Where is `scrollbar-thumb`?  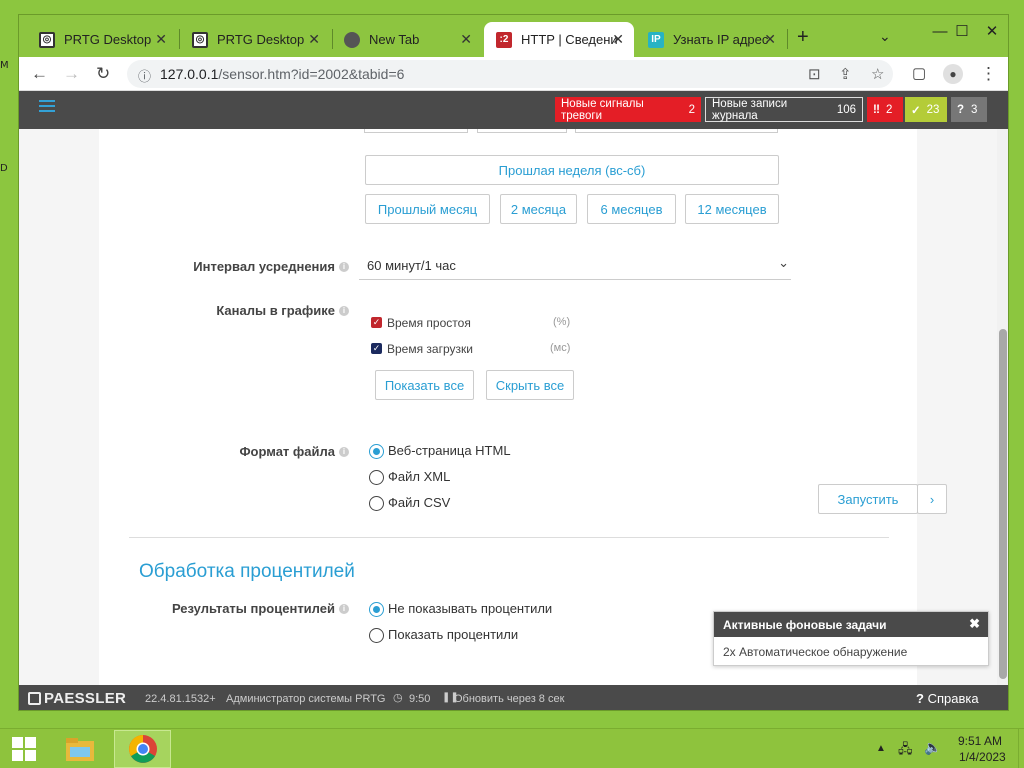 scrollbar-thumb is located at coordinates (1003, 504).